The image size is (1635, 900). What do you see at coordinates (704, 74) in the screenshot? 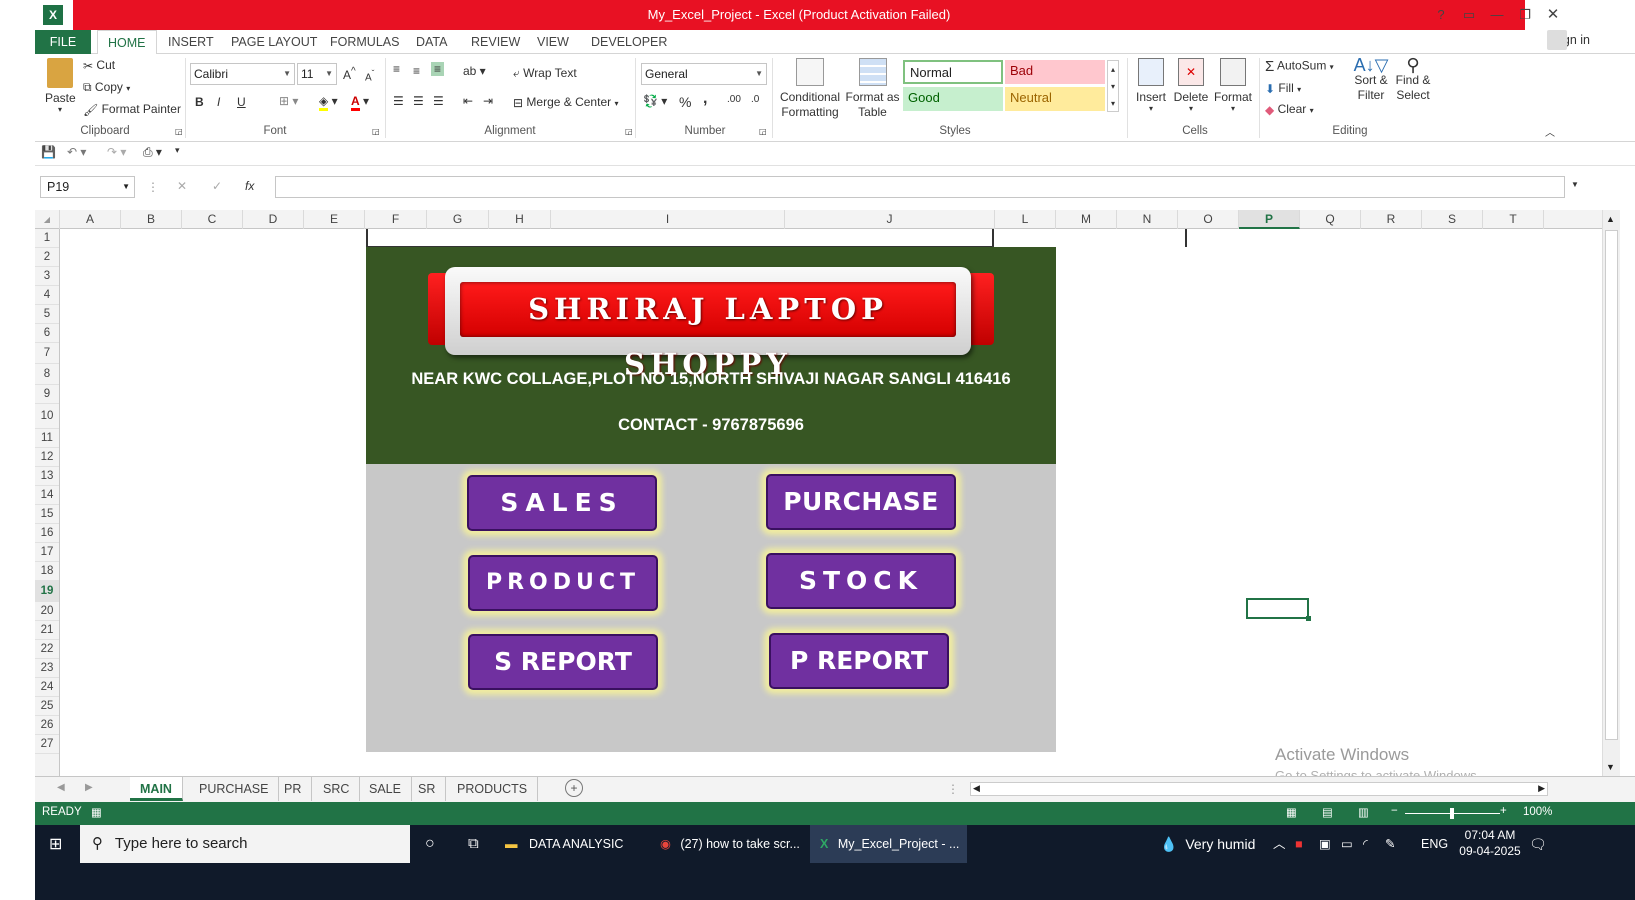
I see `number-format-combo: General ▼` at bounding box center [704, 74].